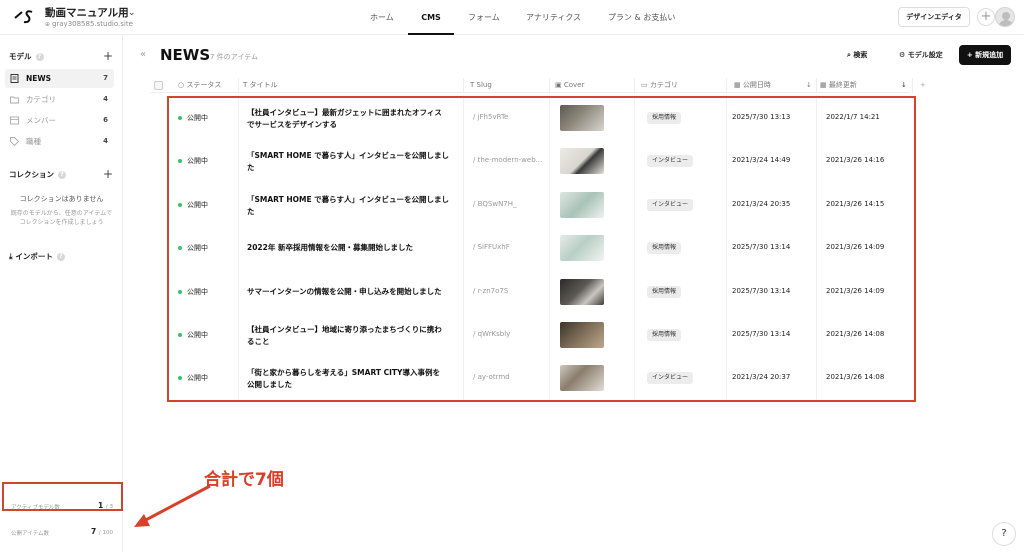 The height and width of the screenshot is (552, 1024). I want to click on column-category: ▭ カテゴリ, so click(659, 85).